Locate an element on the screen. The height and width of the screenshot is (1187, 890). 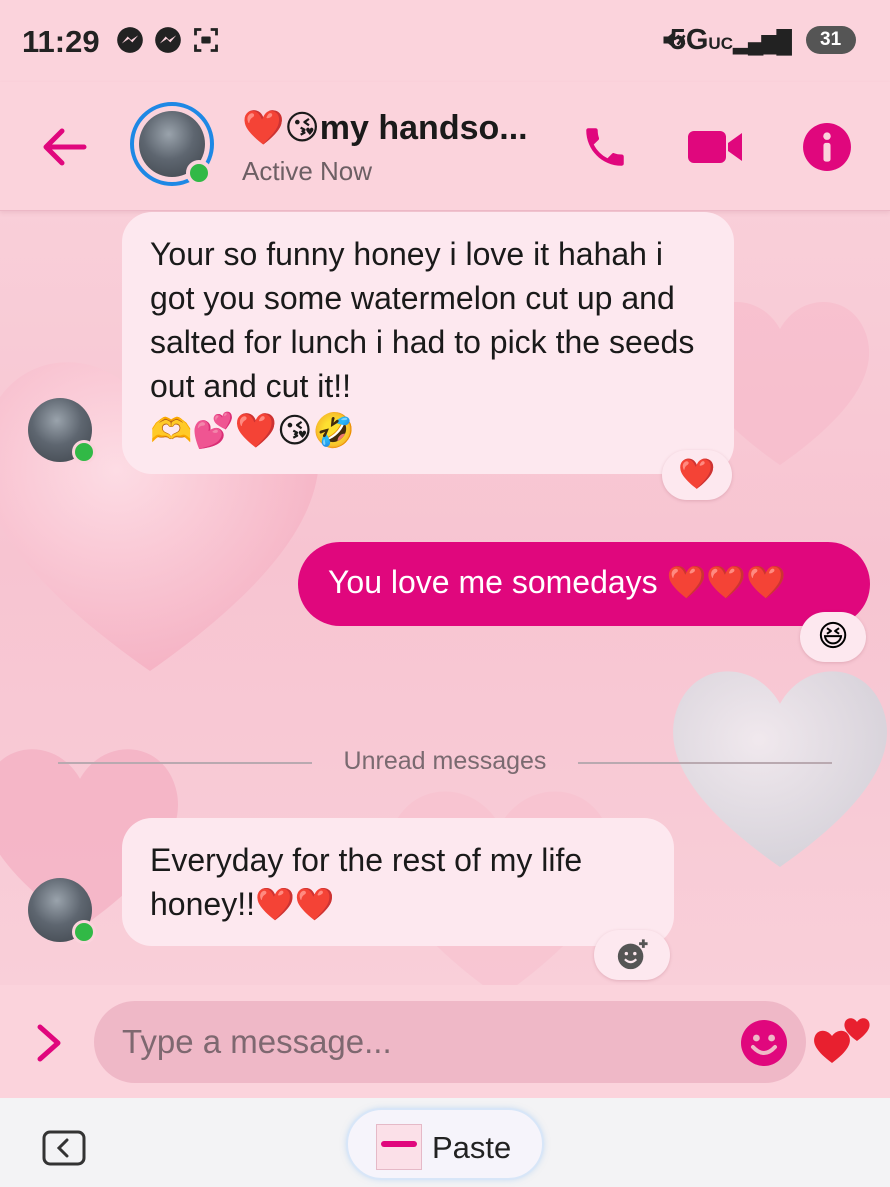
battery-level: 31 is located at coordinates (831, 39).